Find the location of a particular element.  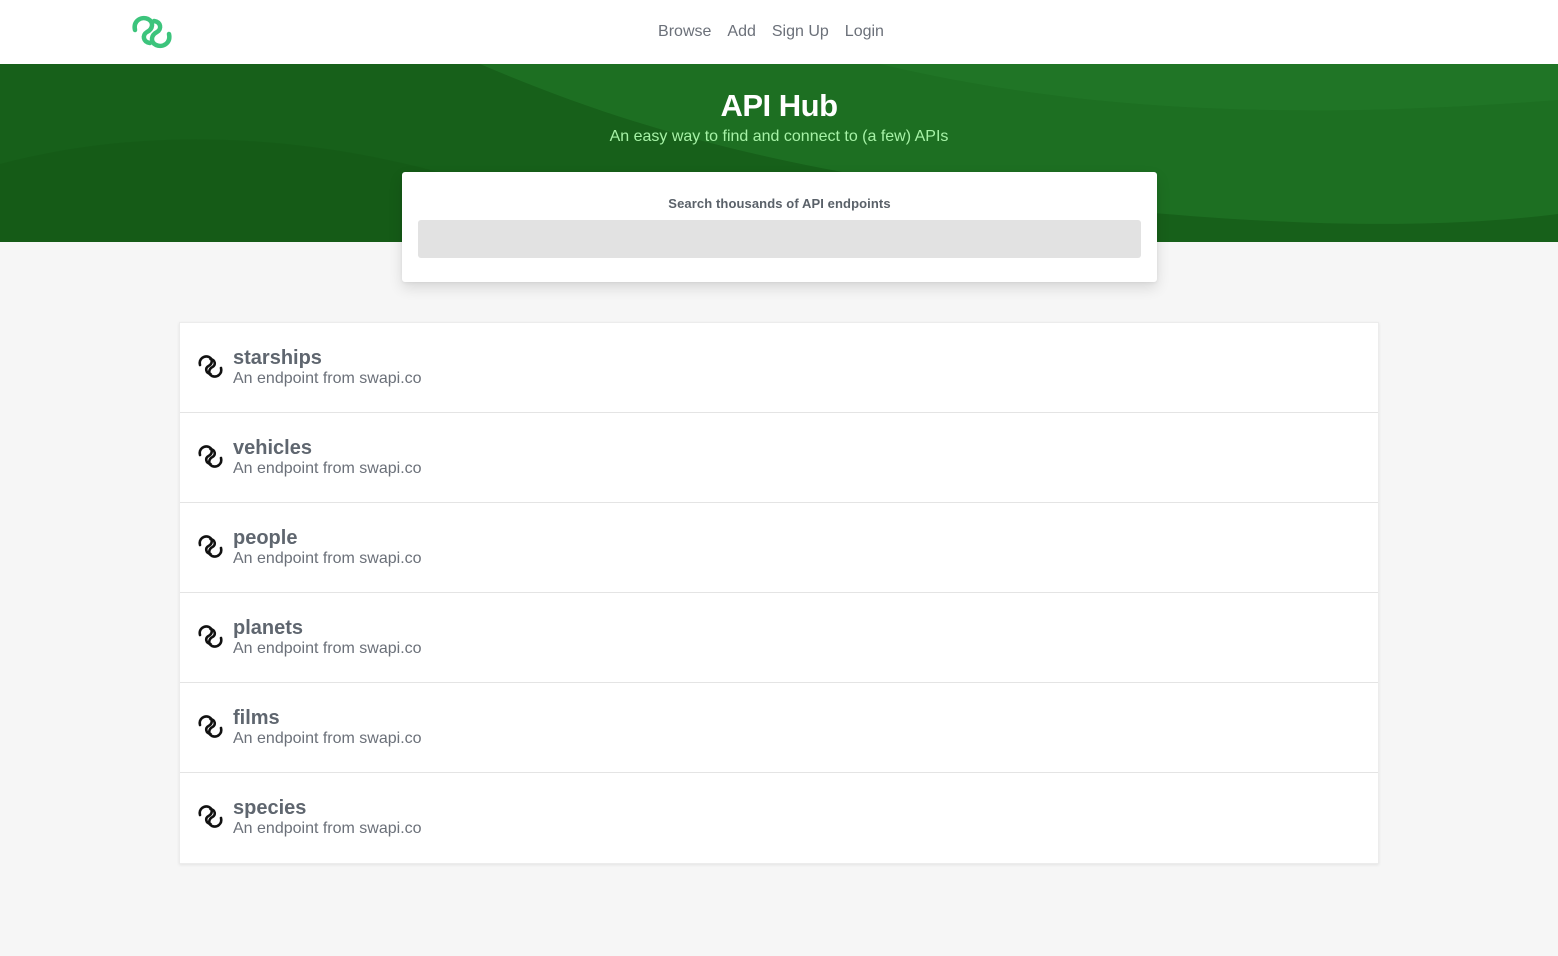

nav-add-link: Add is located at coordinates (741, 32).